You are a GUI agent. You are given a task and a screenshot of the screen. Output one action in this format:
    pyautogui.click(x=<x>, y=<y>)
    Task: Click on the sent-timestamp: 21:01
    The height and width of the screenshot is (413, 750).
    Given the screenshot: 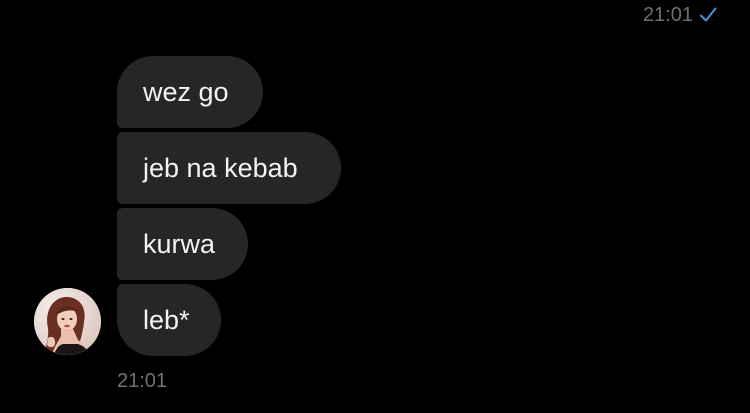 What is the action you would take?
    pyautogui.click(x=667, y=15)
    